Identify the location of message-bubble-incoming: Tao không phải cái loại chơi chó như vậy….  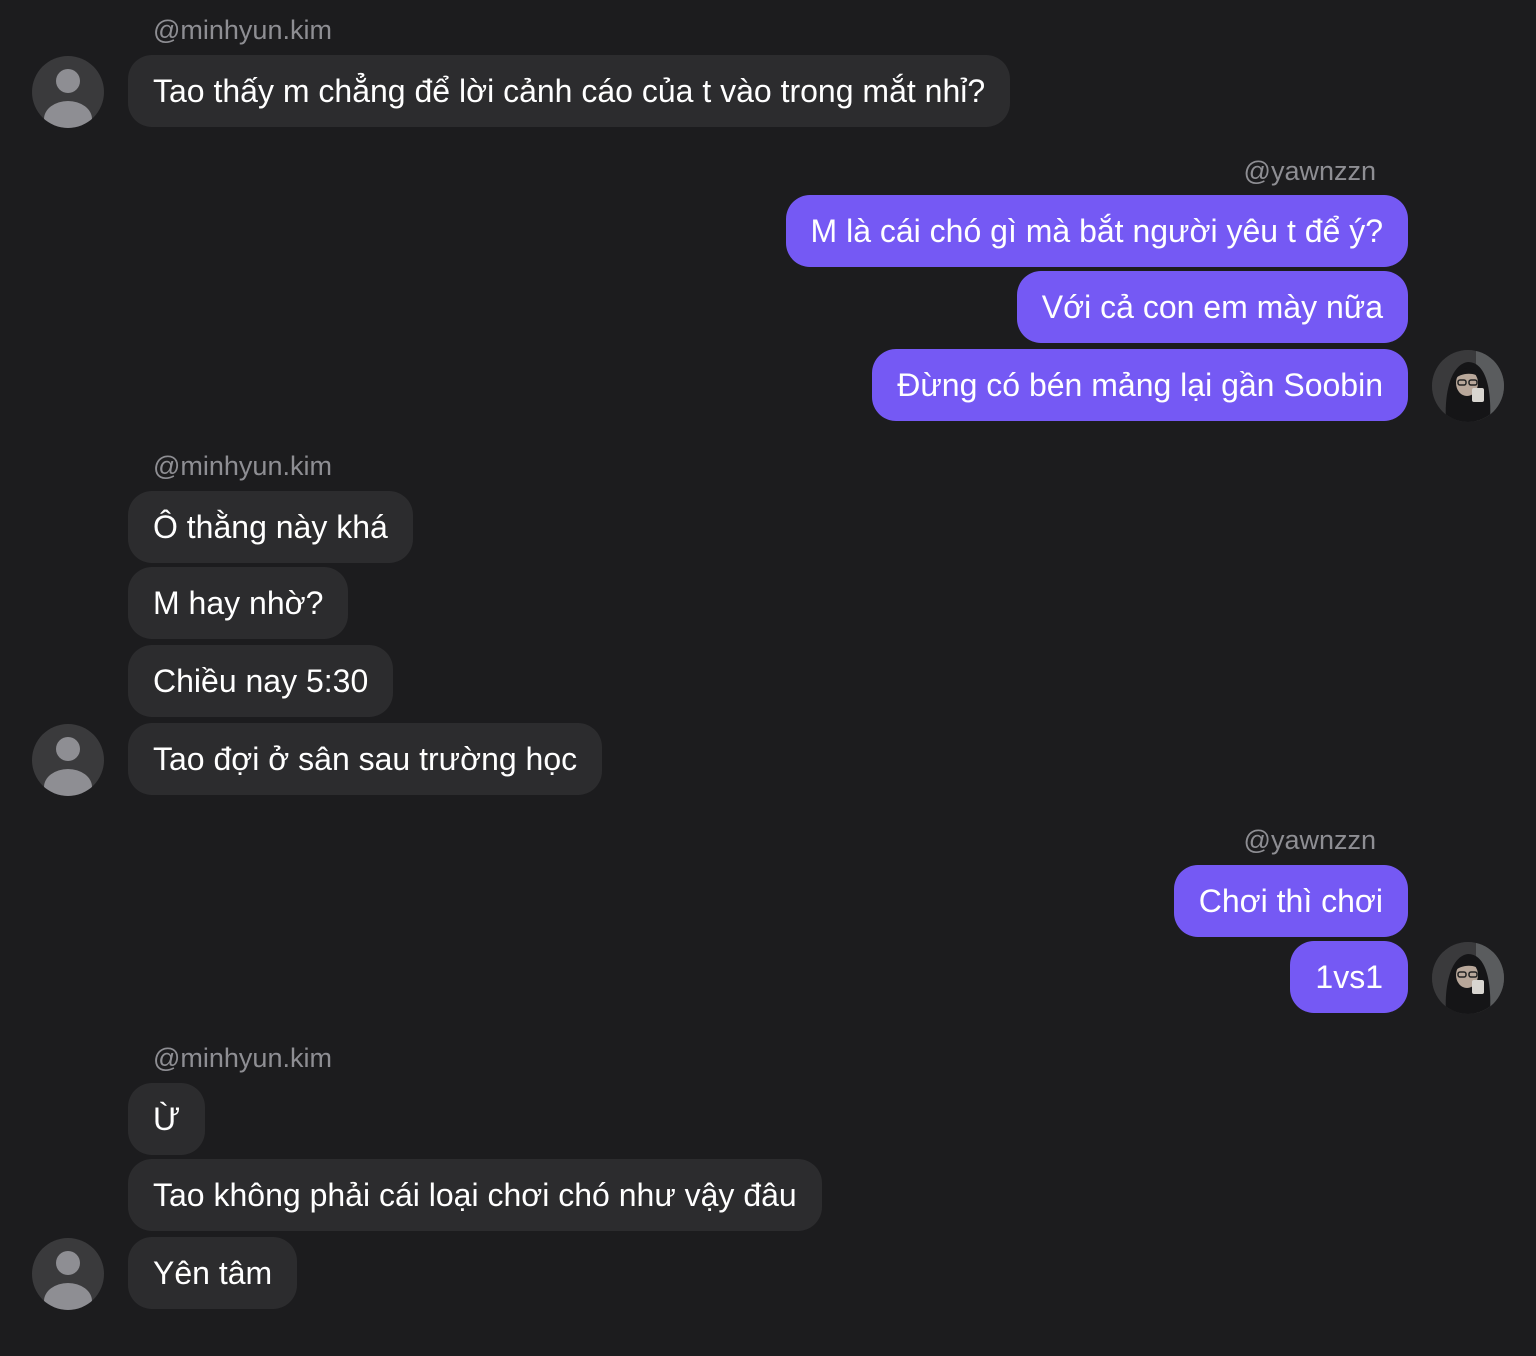
(475, 1195).